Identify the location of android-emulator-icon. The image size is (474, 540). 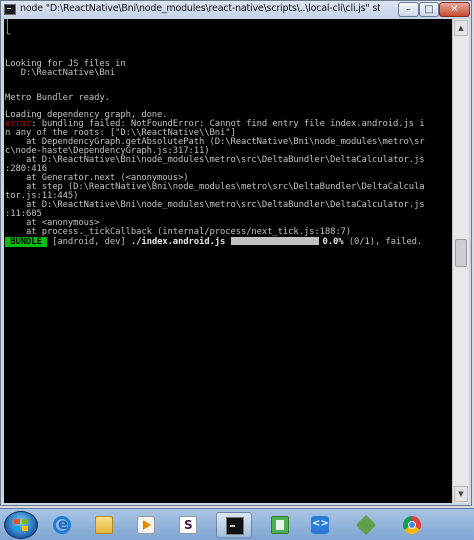
(280, 525).